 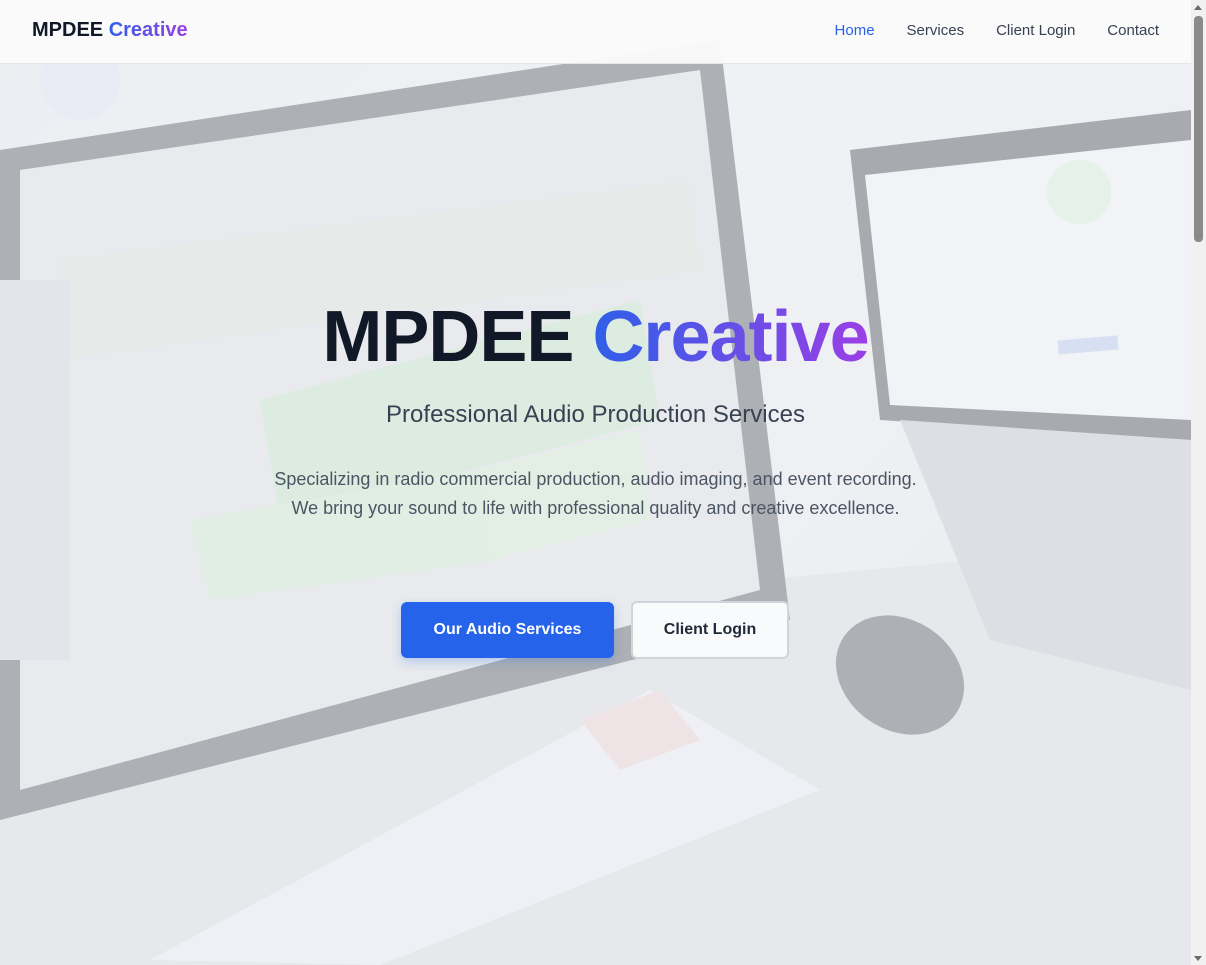 I want to click on nav-link-client-login: Client Login, so click(x=1035, y=30).